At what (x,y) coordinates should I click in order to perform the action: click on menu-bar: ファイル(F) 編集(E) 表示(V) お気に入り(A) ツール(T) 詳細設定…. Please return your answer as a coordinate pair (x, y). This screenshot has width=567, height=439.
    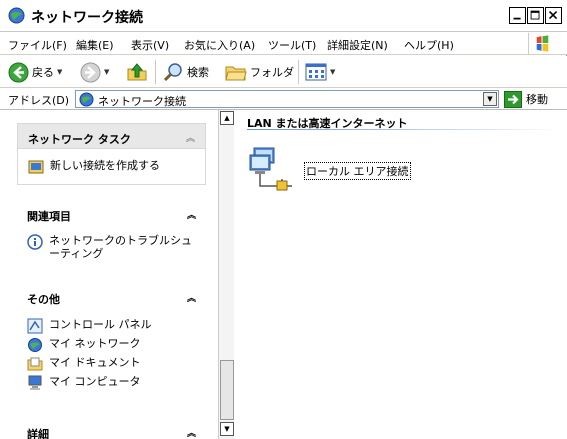
    Looking at the image, I should click on (283, 43).